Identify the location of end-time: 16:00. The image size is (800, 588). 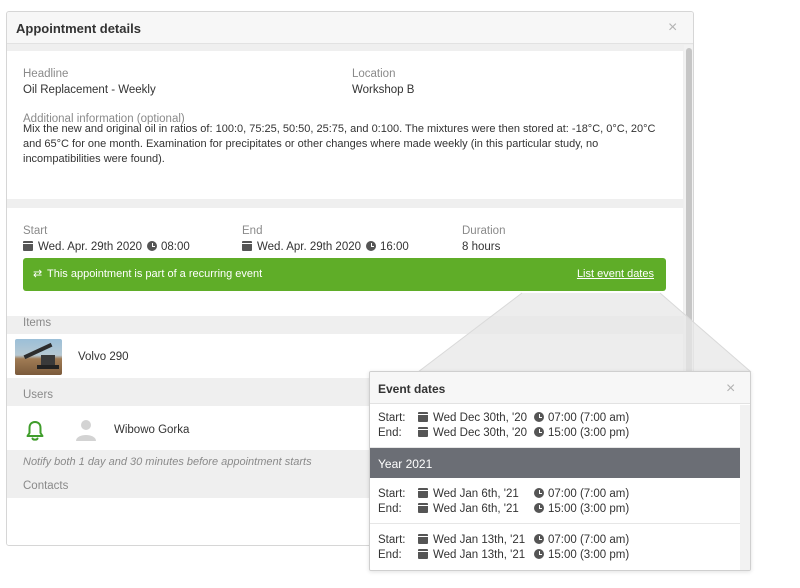
(394, 247).